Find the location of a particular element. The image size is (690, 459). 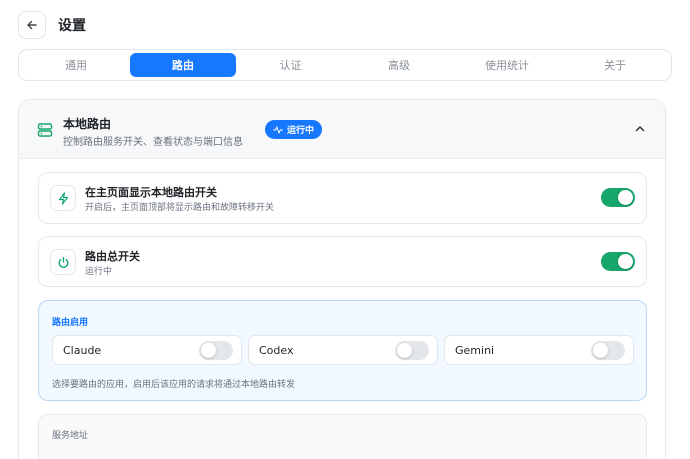

app-codex: Codex is located at coordinates (343, 350).